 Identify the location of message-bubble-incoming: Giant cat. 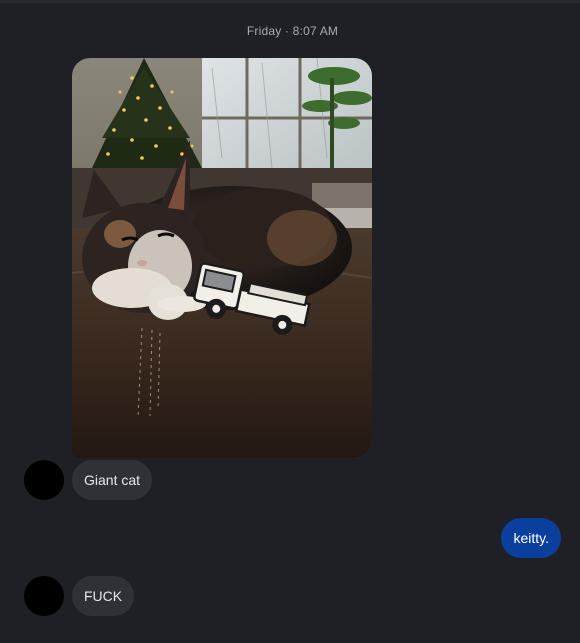
(112, 480).